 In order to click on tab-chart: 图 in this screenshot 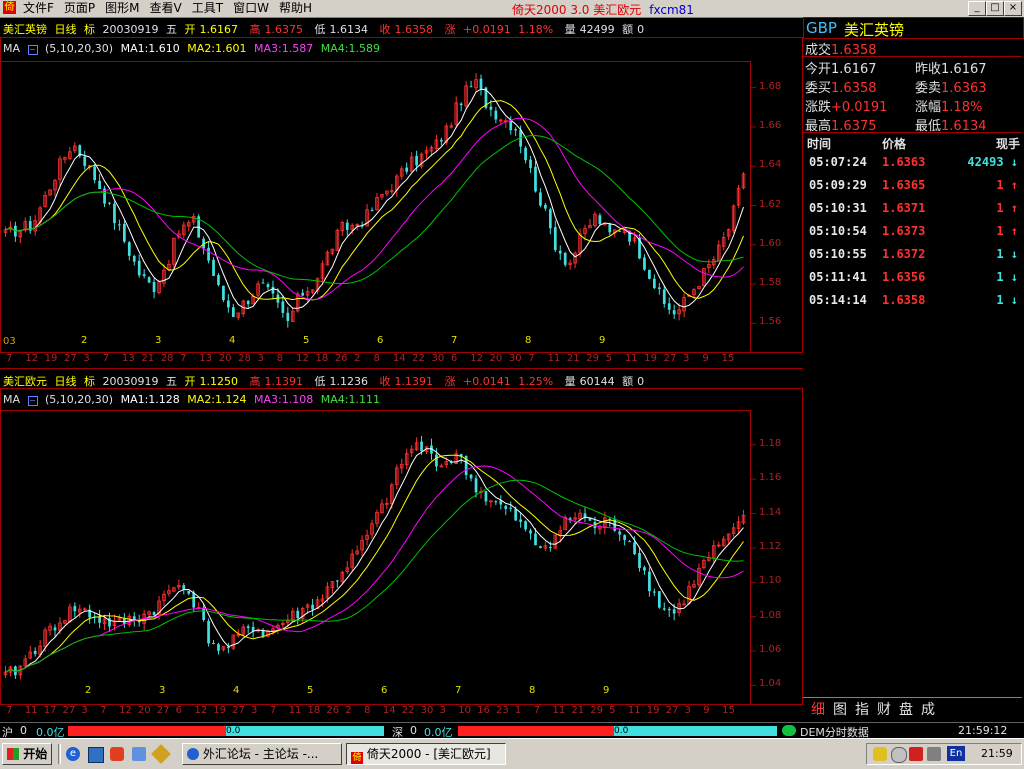, I will do `click(840, 709)`.